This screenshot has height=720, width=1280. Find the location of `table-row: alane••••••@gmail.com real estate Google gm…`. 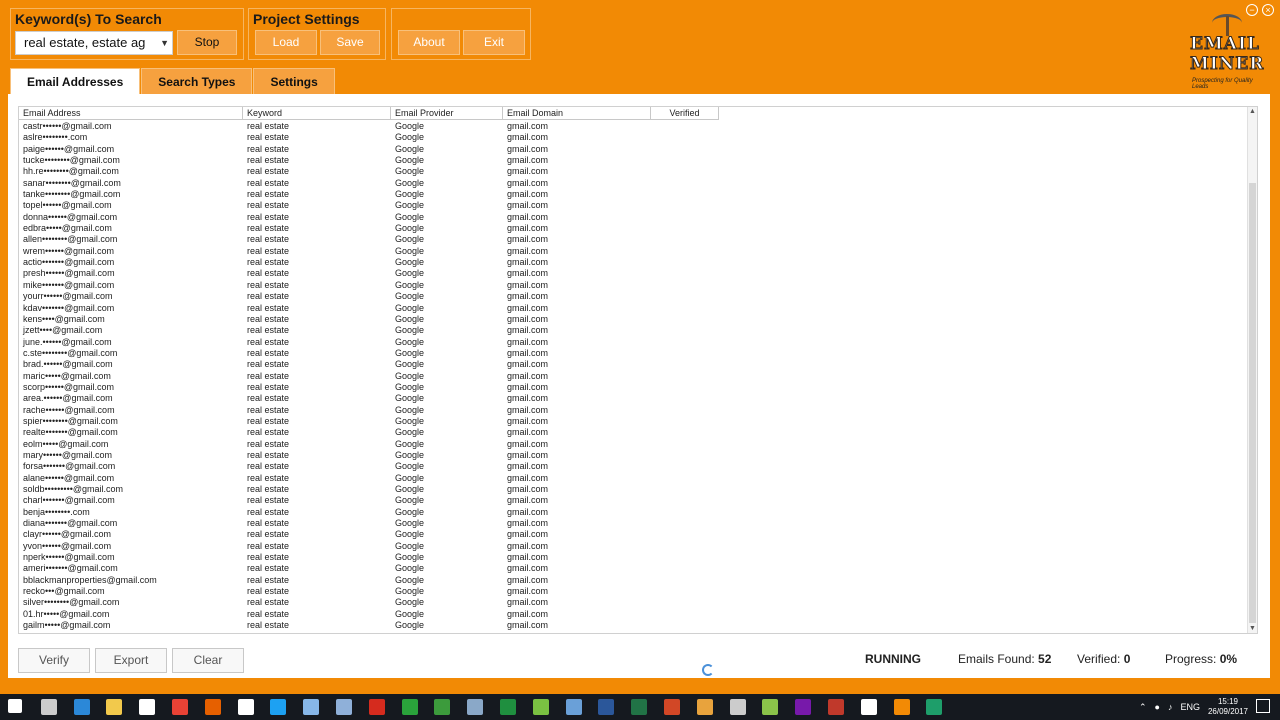

table-row: alane••••••@gmail.com real estate Google gm… is located at coordinates (369, 478).